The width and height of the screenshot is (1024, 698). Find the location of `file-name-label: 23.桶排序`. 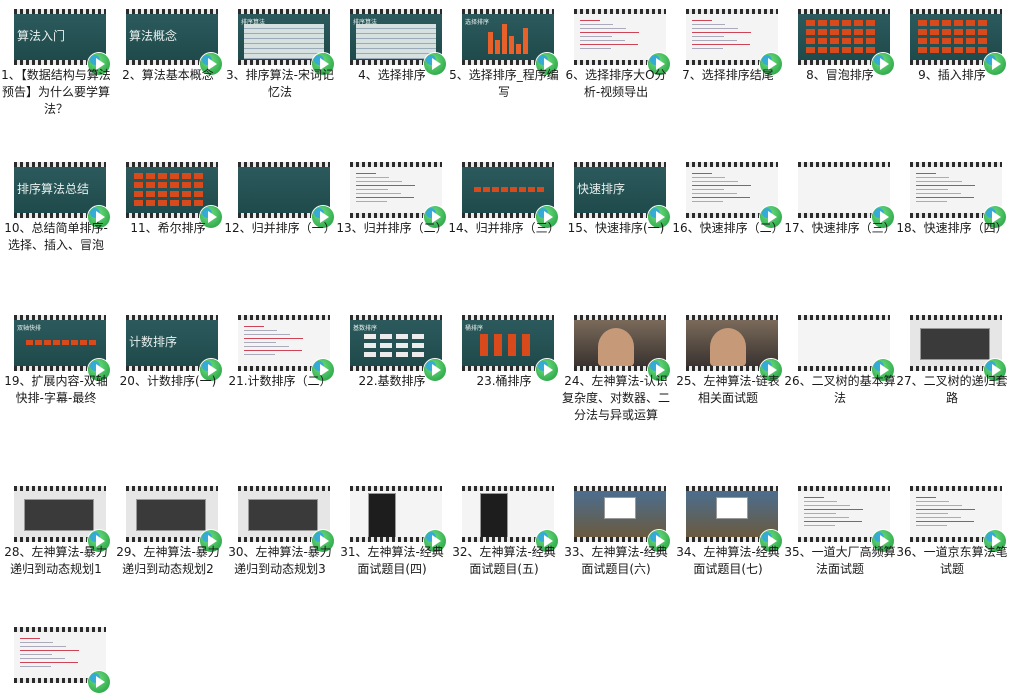

file-name-label: 23.桶排序 is located at coordinates (504, 381).